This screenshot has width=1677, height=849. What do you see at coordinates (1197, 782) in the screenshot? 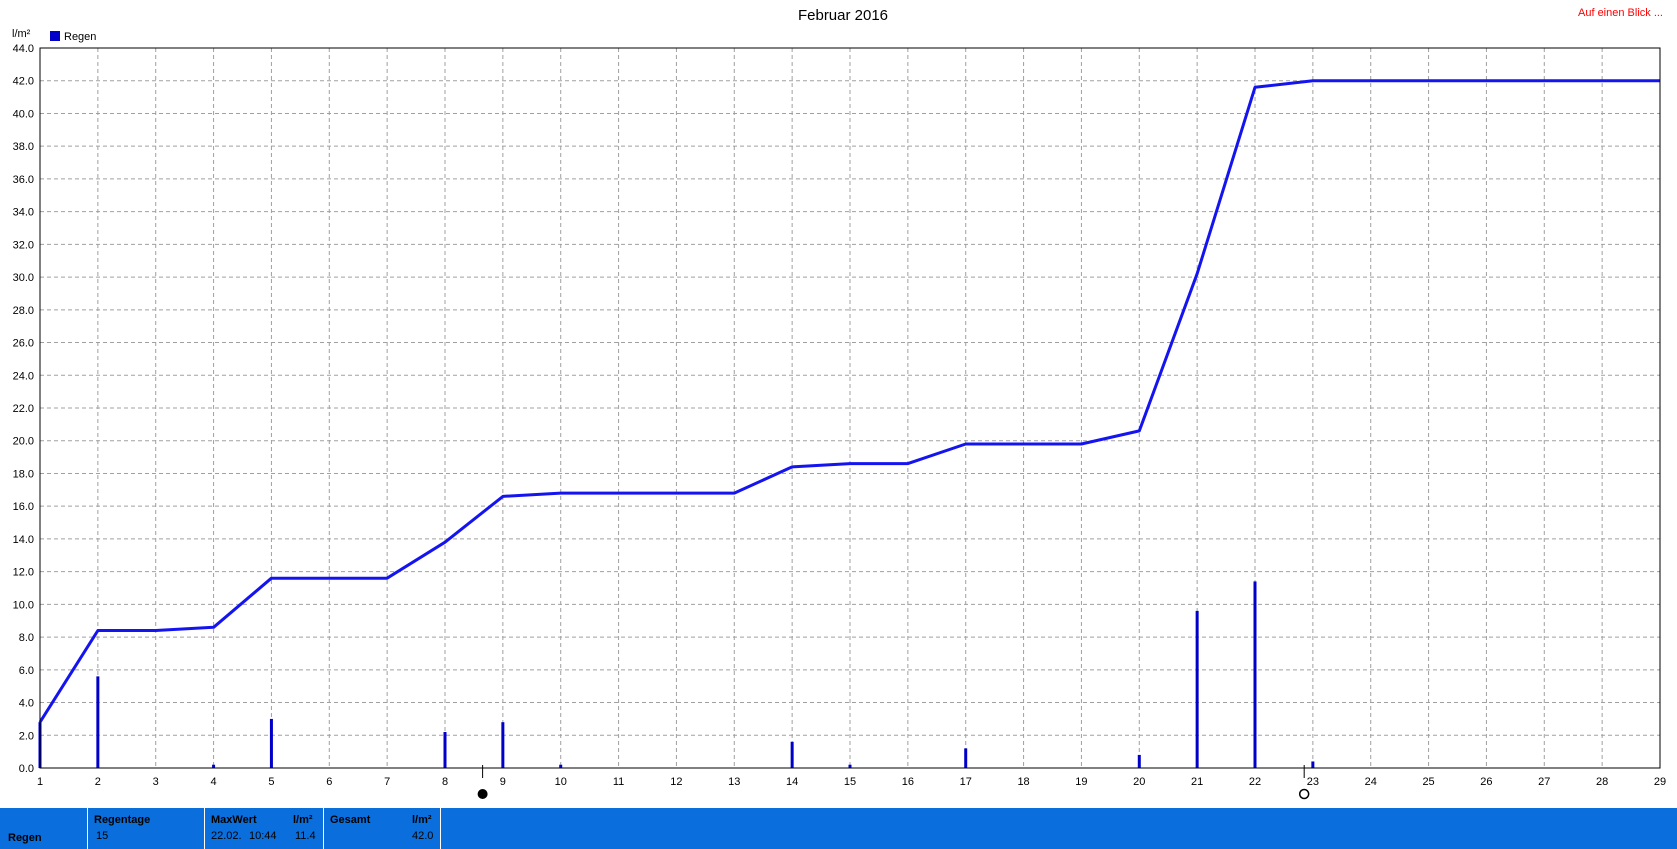
I see `x-tick-label: 21` at bounding box center [1197, 782].